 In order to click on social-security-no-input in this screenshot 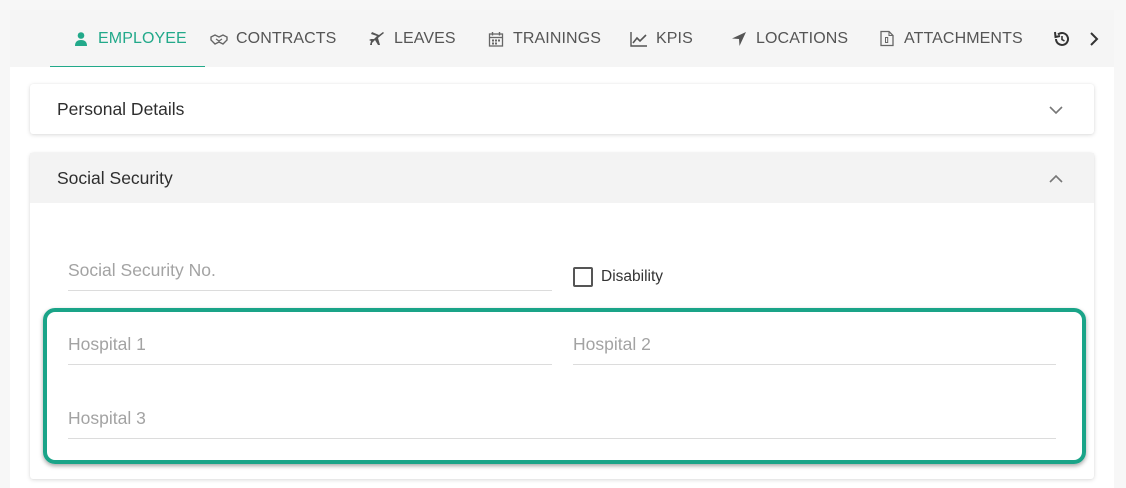, I will do `click(310, 270)`.